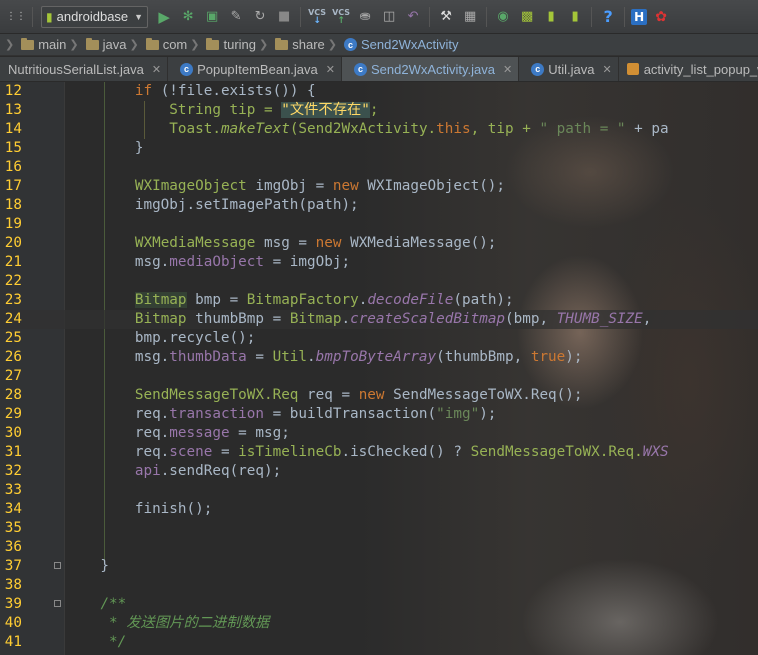  Describe the element at coordinates (487, 16) in the screenshot. I see `toolbar-divider` at that location.